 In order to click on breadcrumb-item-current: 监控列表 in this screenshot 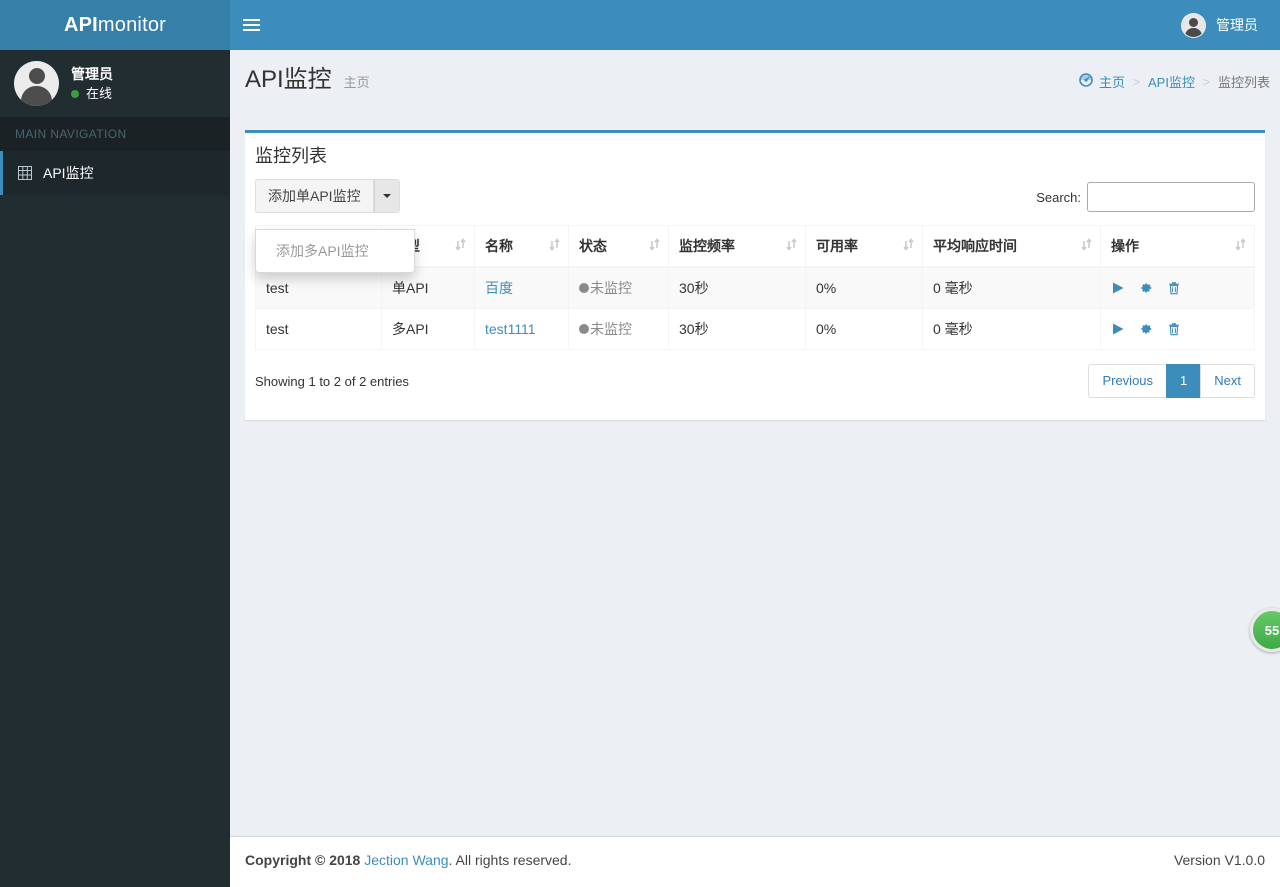, I will do `click(1243, 82)`.